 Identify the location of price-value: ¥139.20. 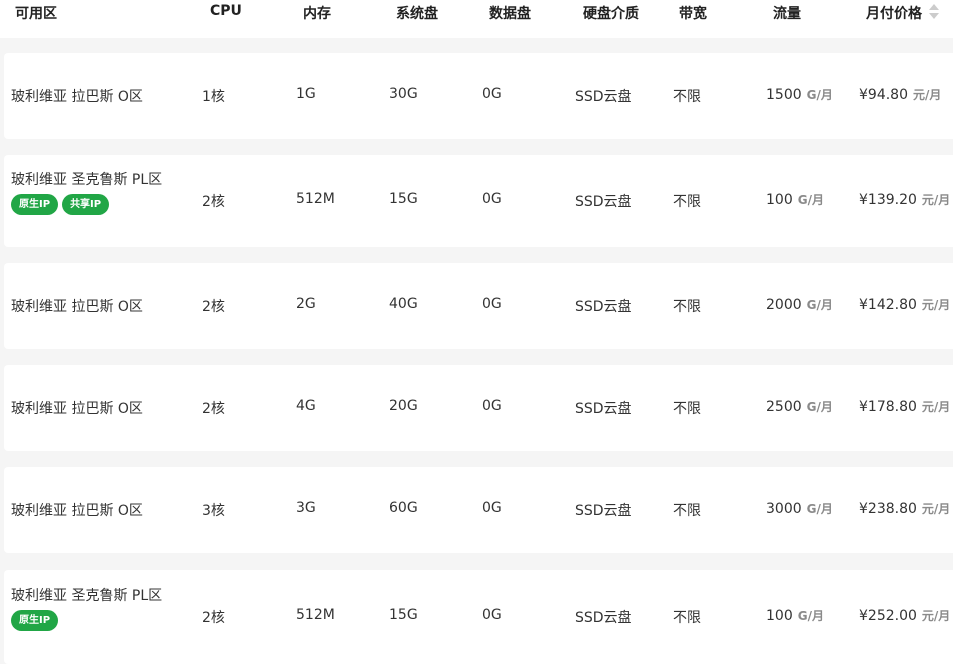
(888, 200).